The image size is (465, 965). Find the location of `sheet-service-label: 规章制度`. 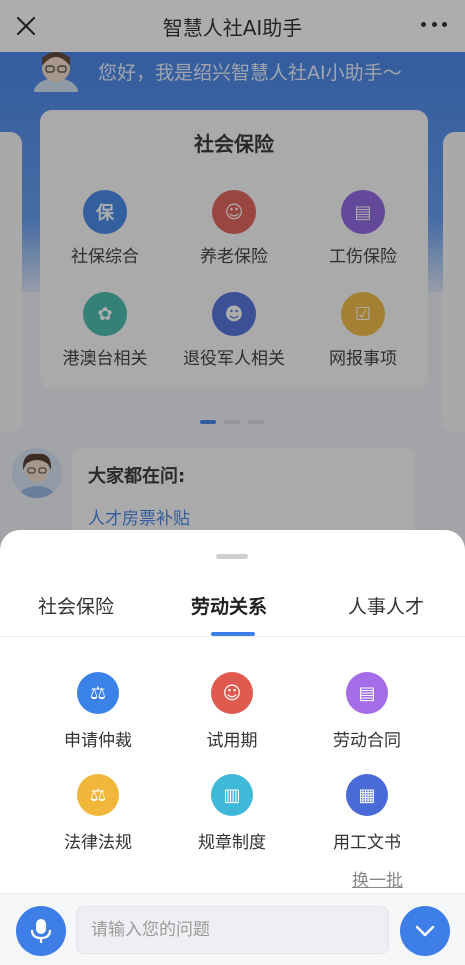

sheet-service-label: 规章制度 is located at coordinates (232, 843).